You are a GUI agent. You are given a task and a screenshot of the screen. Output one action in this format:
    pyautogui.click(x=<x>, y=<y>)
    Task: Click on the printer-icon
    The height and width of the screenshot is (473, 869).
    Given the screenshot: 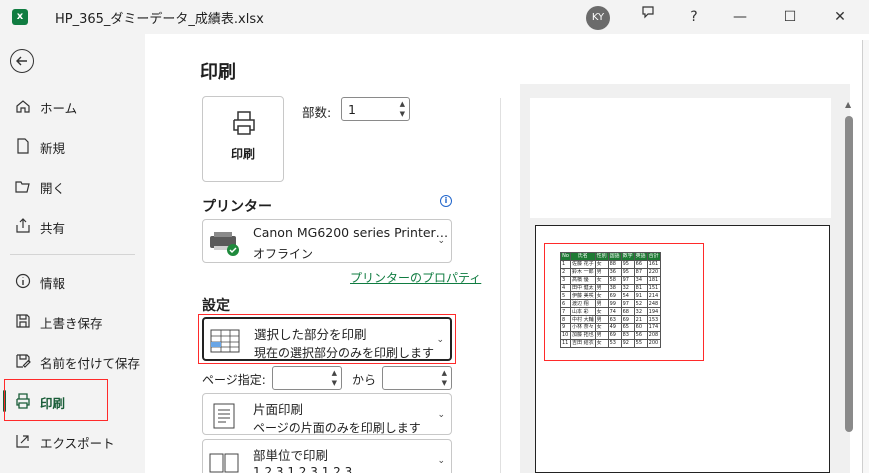 What is the action you would take?
    pyautogui.click(x=244, y=123)
    